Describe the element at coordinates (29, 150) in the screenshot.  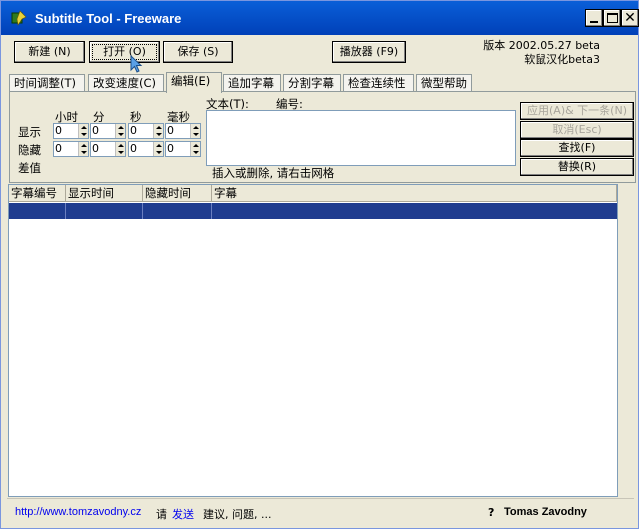
I see `hide-row-label: 隐藏` at that location.